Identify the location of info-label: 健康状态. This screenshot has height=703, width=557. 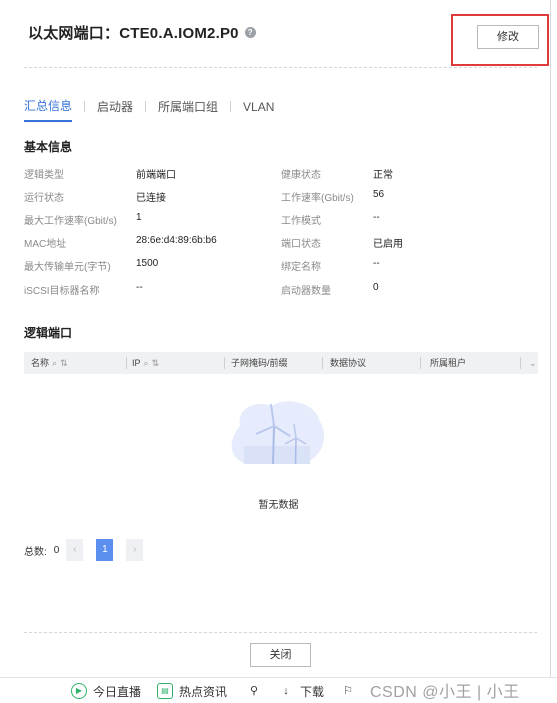
(301, 175).